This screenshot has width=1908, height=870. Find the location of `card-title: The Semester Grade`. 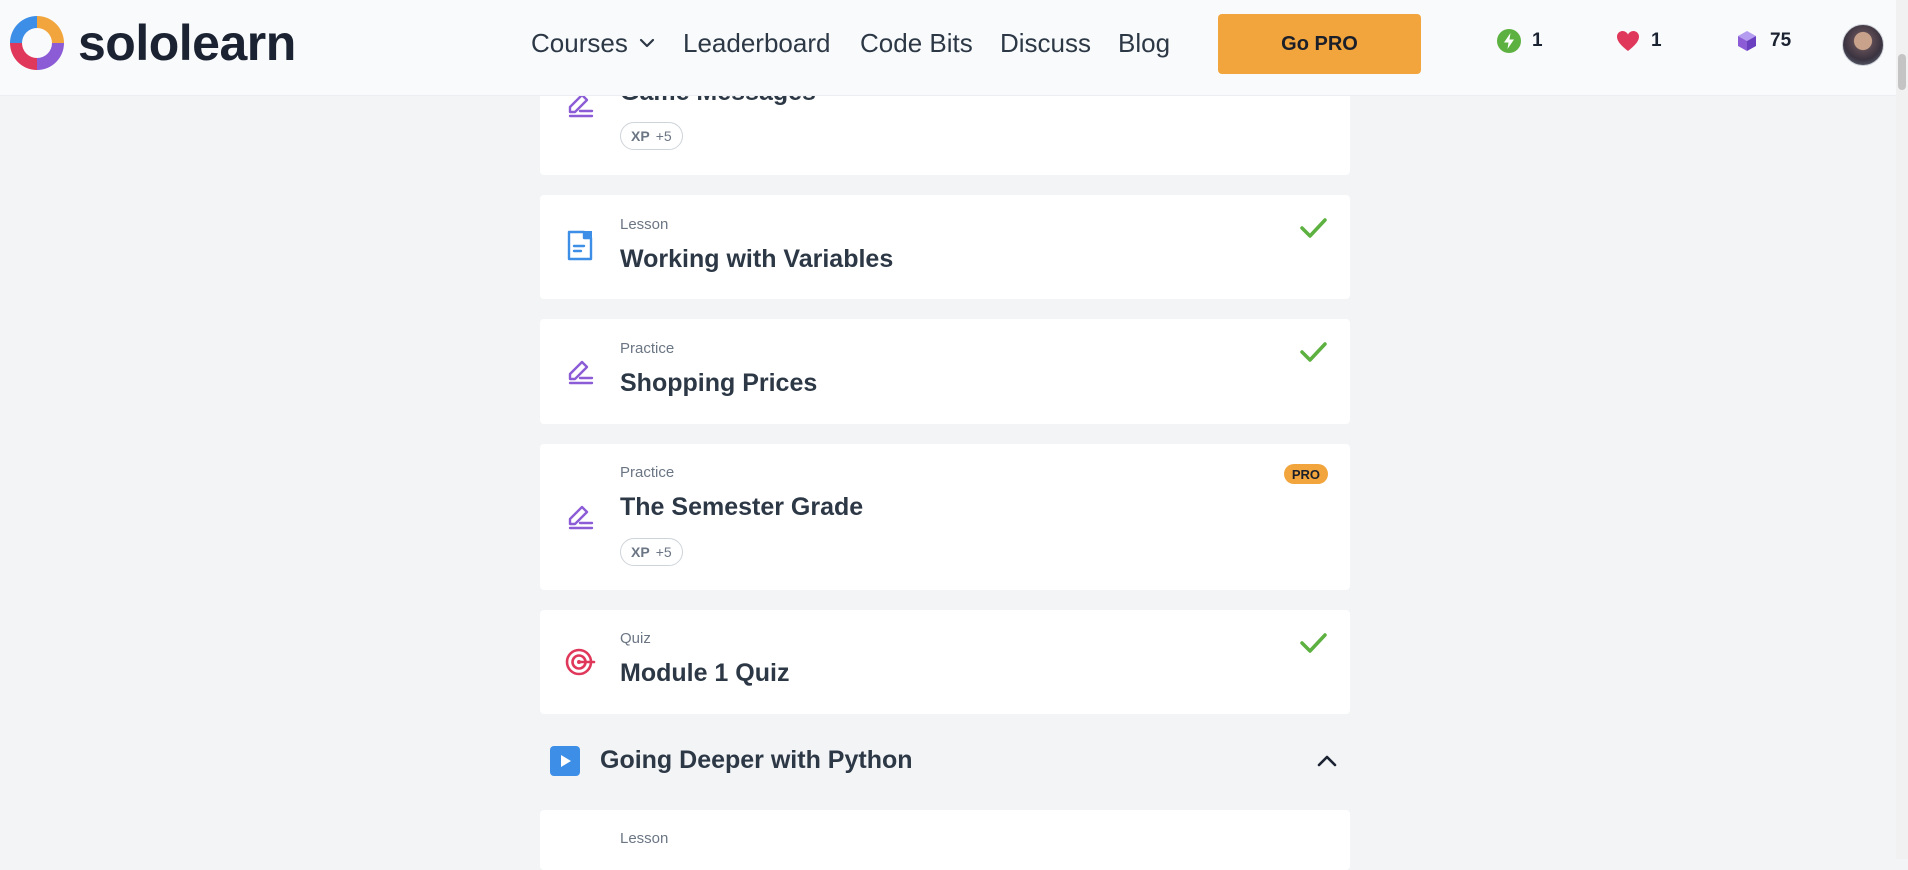

card-title: The Semester Grade is located at coordinates (742, 507).